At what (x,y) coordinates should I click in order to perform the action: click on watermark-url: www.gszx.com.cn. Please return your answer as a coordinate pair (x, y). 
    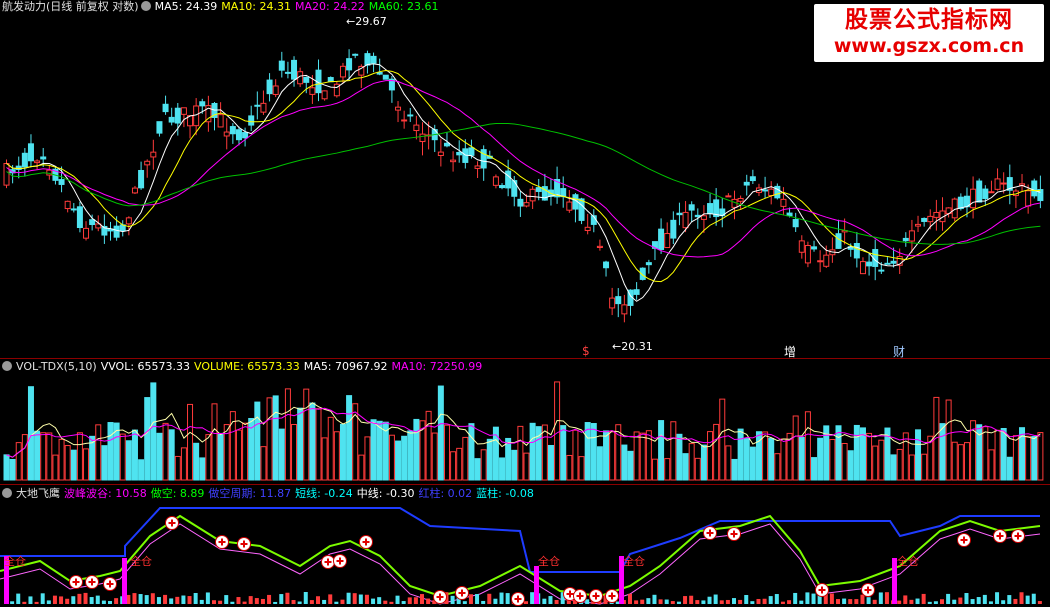
    Looking at the image, I should click on (929, 46).